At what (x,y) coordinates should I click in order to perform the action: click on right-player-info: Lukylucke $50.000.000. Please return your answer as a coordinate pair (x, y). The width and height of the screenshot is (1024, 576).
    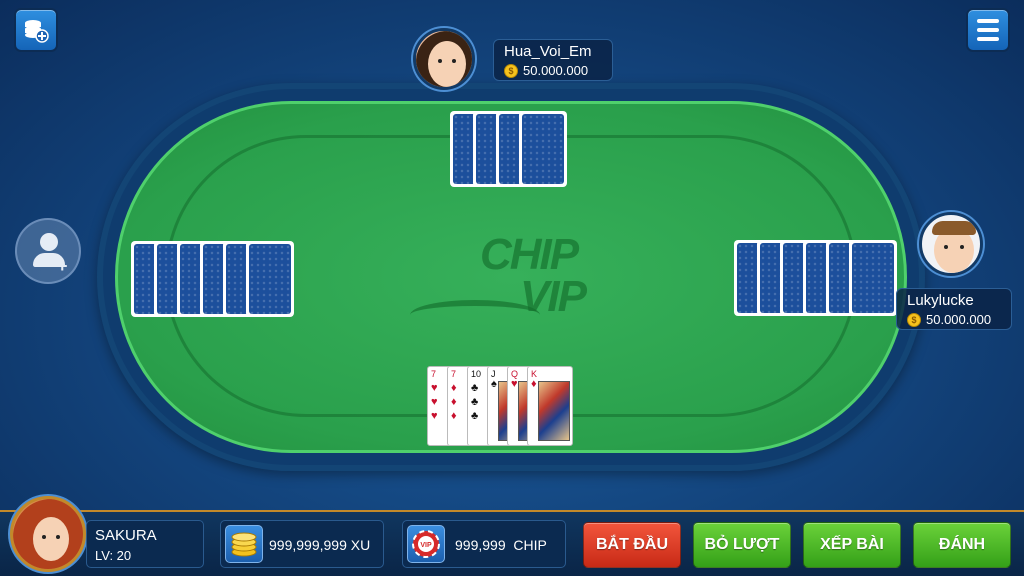
    Looking at the image, I should click on (954, 309).